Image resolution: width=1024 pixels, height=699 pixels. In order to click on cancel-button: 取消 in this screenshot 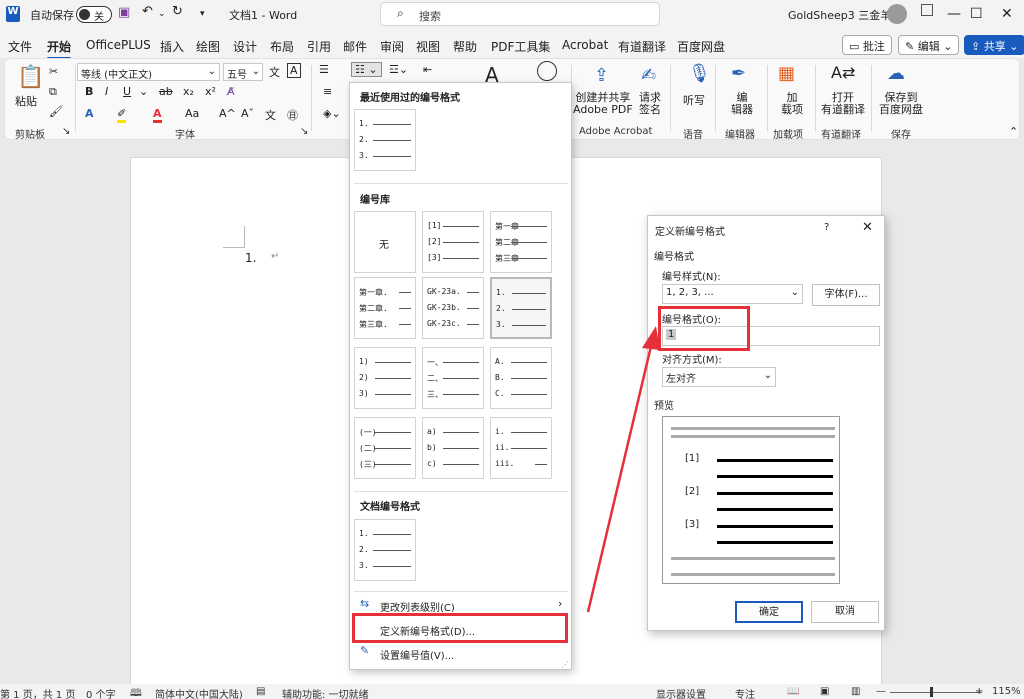, I will do `click(845, 612)`.